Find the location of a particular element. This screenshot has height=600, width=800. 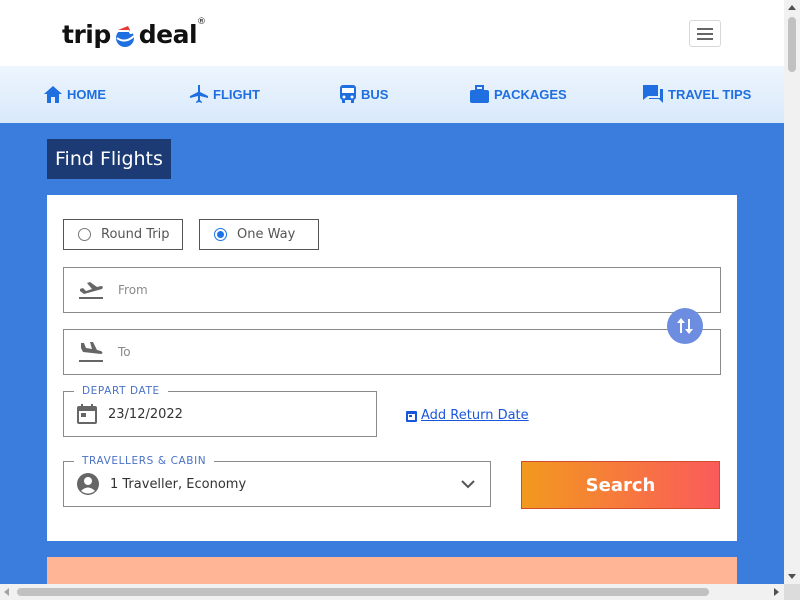

main-nav: HOME FLIGHT BUS PACKAGES TRAVEL TIPS is located at coordinates (392, 94).